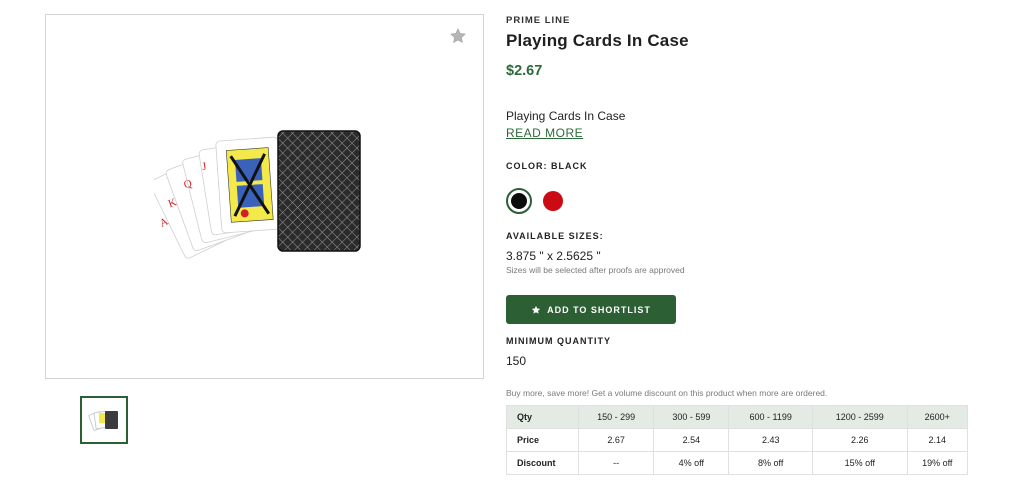  I want to click on product-price: $2.67, so click(524, 71).